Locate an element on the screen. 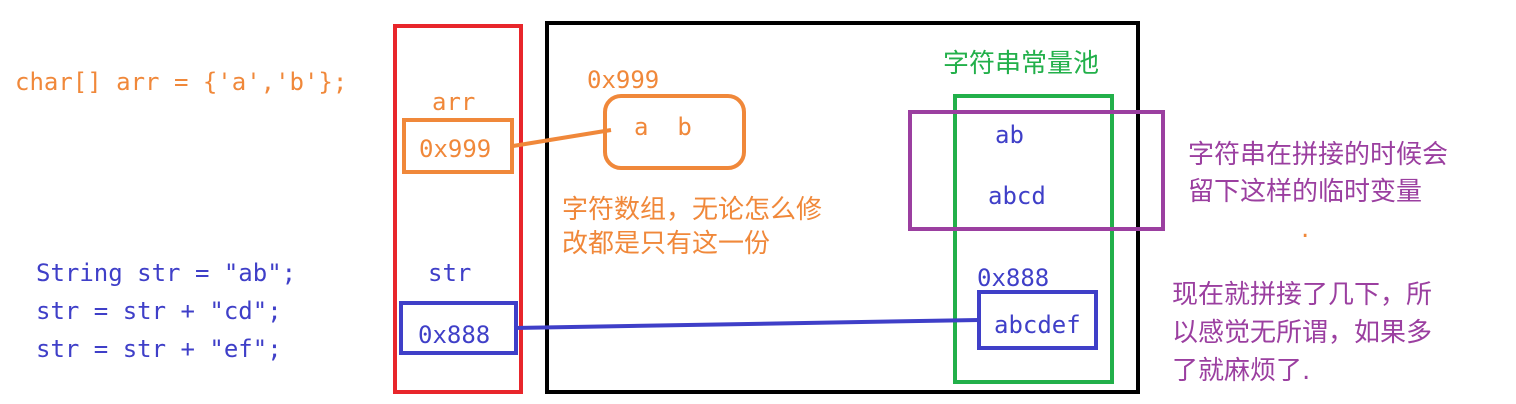 The width and height of the screenshot is (1516, 404). array-note-line-2: 改都是只有这一份 is located at coordinates (666, 244).